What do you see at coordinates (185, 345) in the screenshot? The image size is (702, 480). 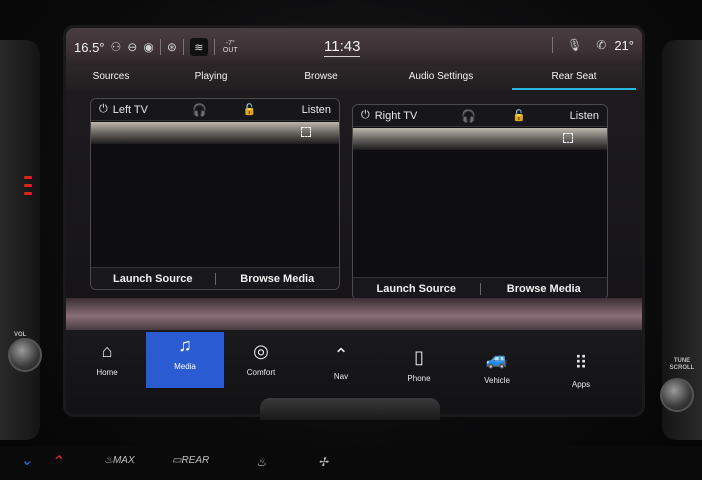 I see `music-note-icon: ♫` at bounding box center [185, 345].